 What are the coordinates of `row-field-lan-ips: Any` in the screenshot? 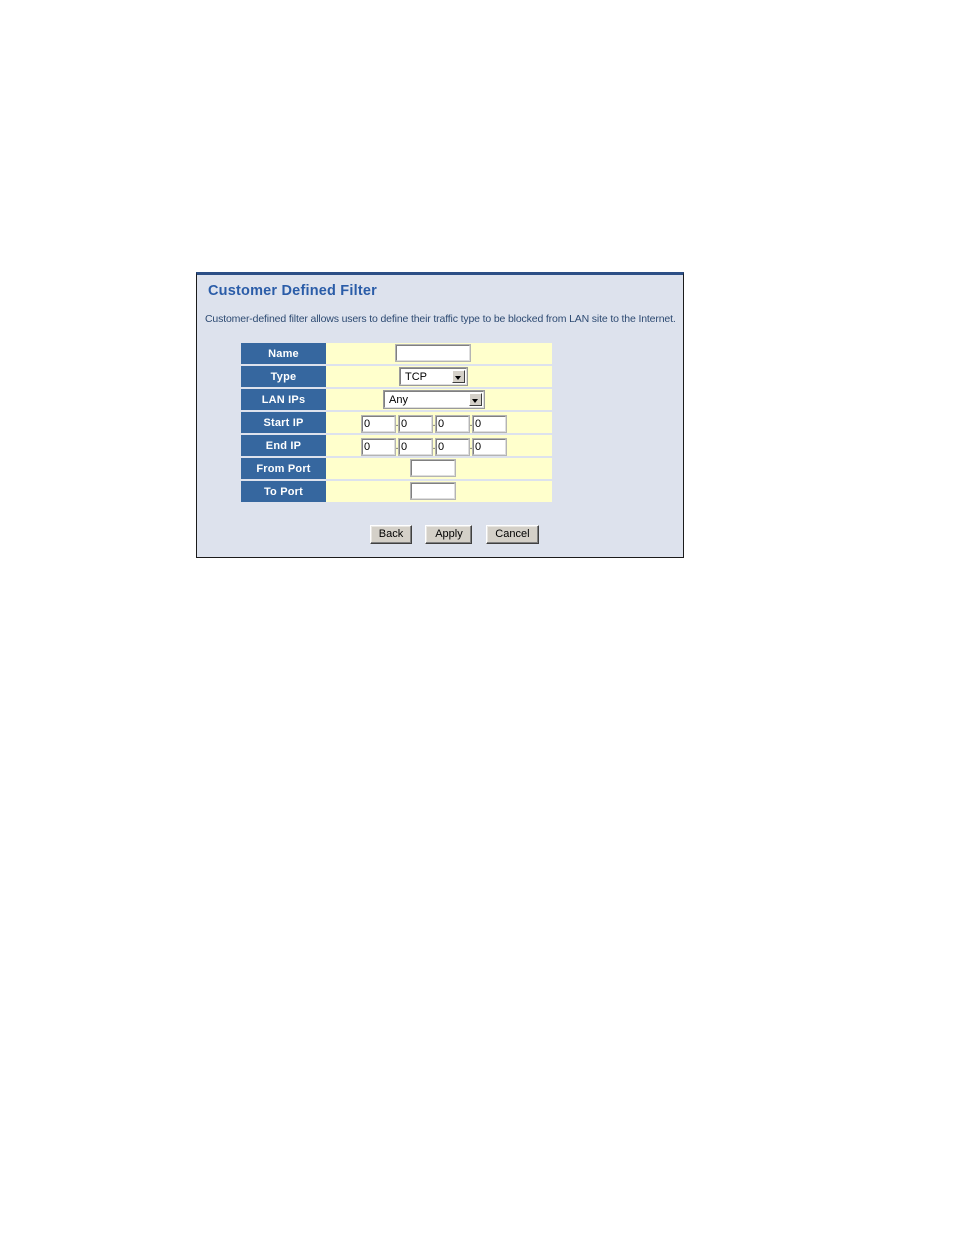 It's located at (439, 399).